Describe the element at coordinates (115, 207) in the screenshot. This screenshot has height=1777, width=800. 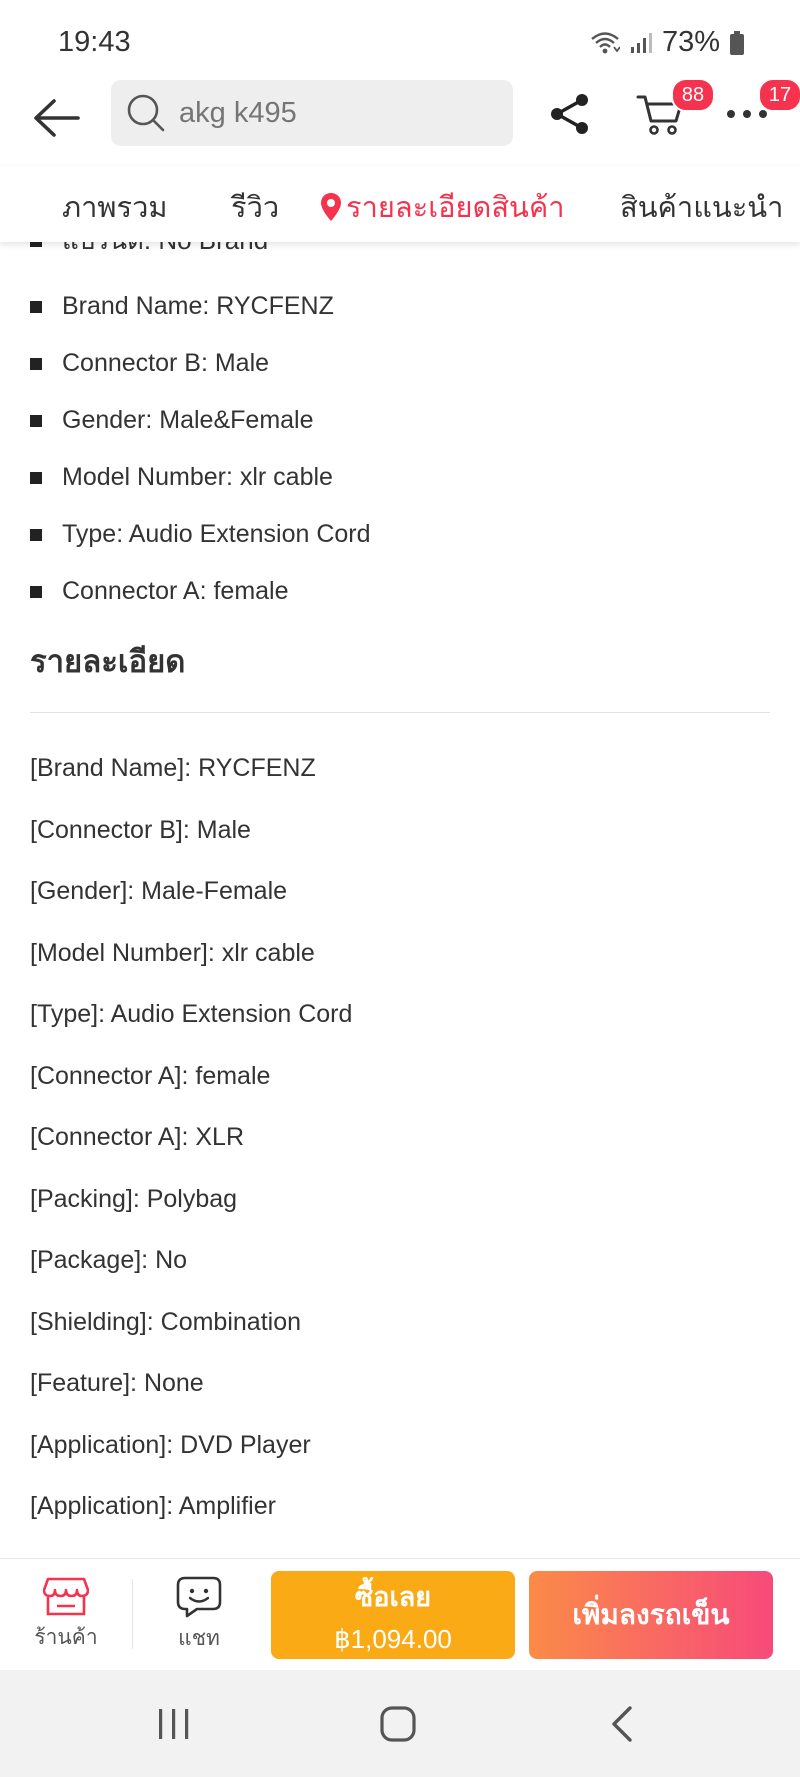
I see `tab-overview: ภาพรวม` at that location.